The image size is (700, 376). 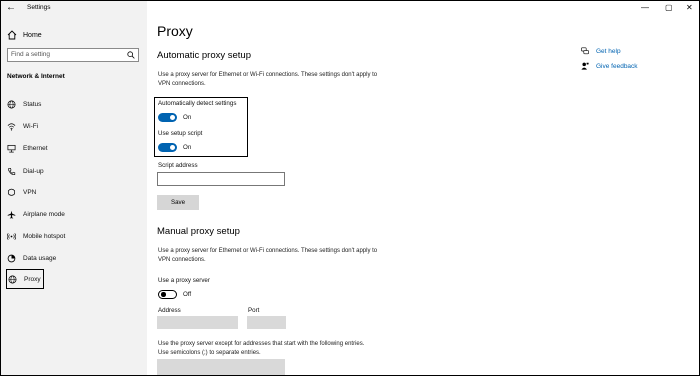 I want to click on sidebar-item-data-usage: Data usage, so click(x=66, y=258).